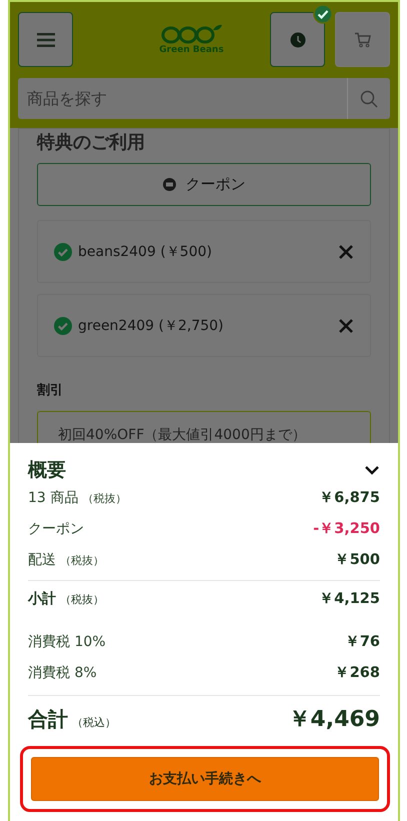 The height and width of the screenshot is (821, 407). I want to click on collapse-button, so click(372, 470).